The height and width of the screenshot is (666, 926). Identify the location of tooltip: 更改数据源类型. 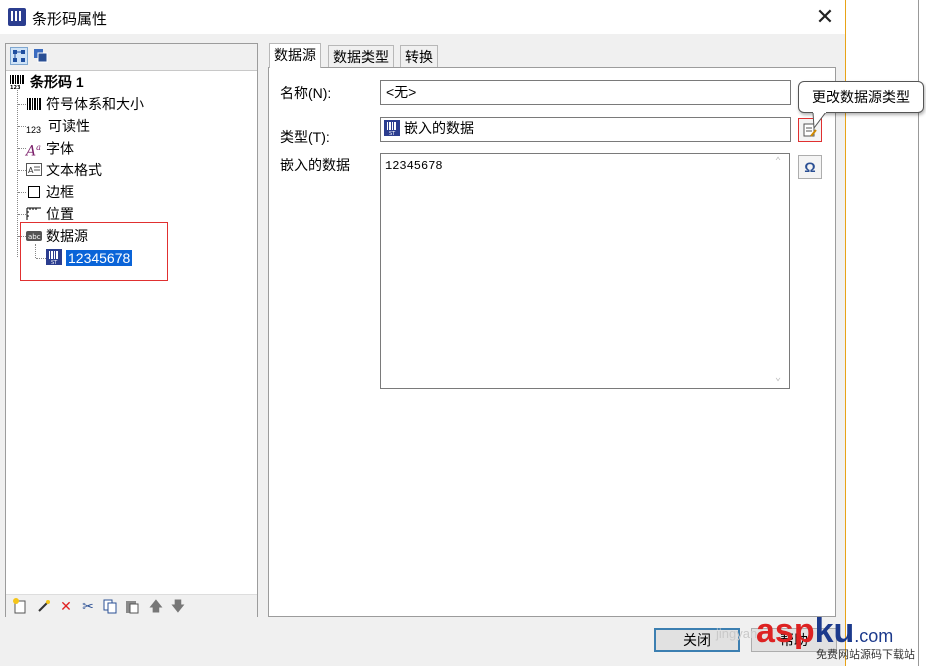
(861, 97).